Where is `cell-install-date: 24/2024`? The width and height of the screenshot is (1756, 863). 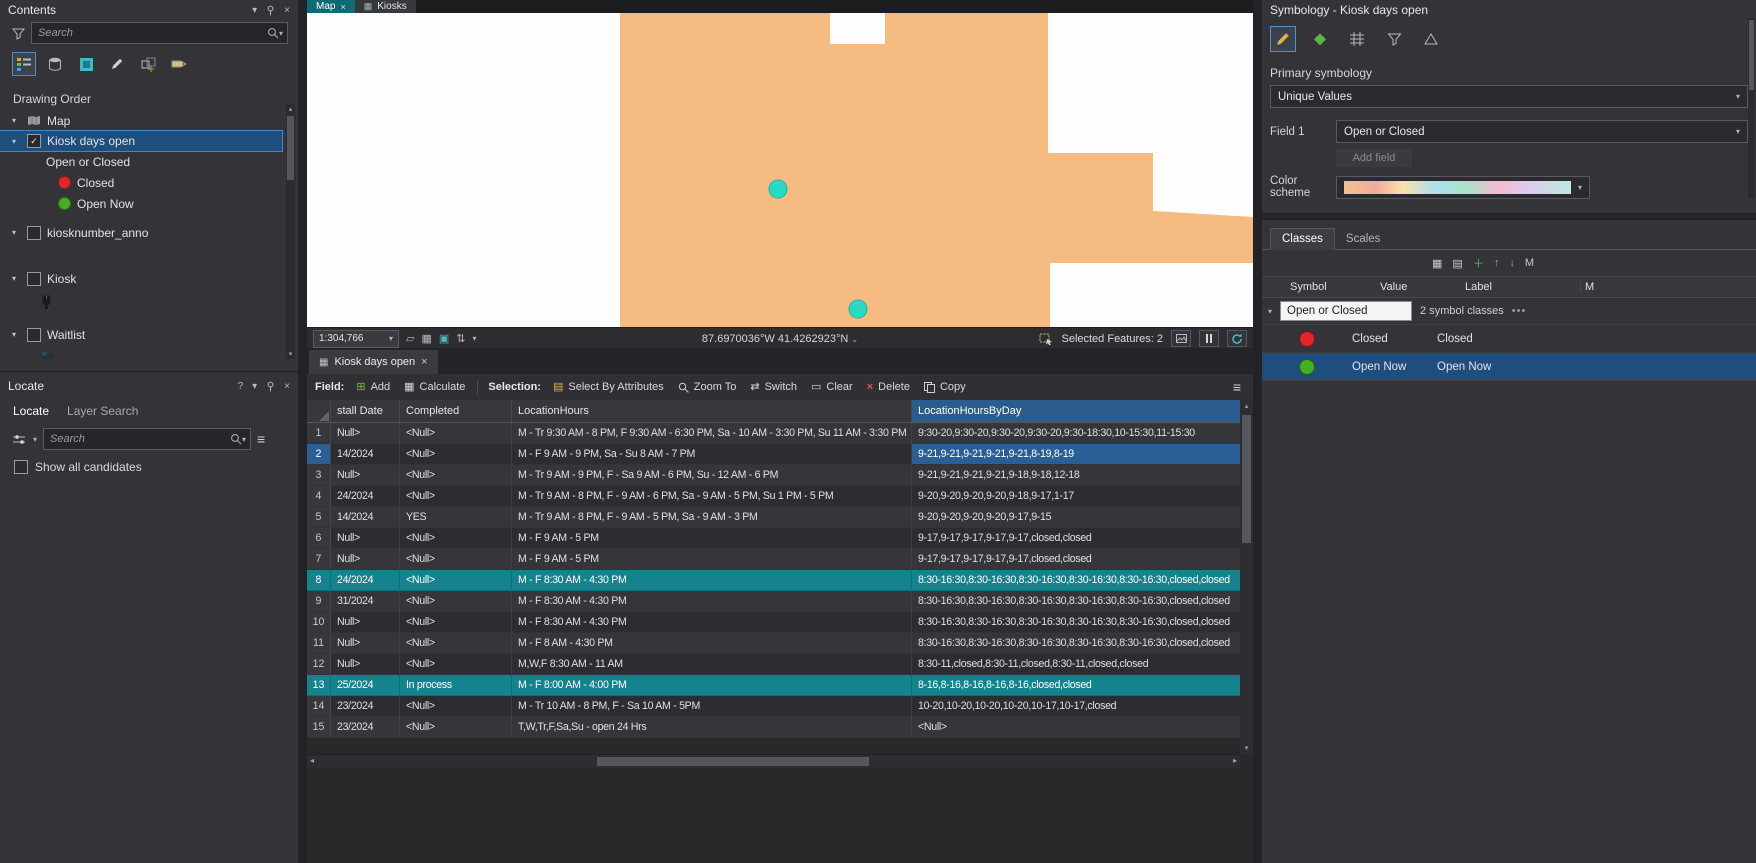 cell-install-date: 24/2024 is located at coordinates (365, 496).